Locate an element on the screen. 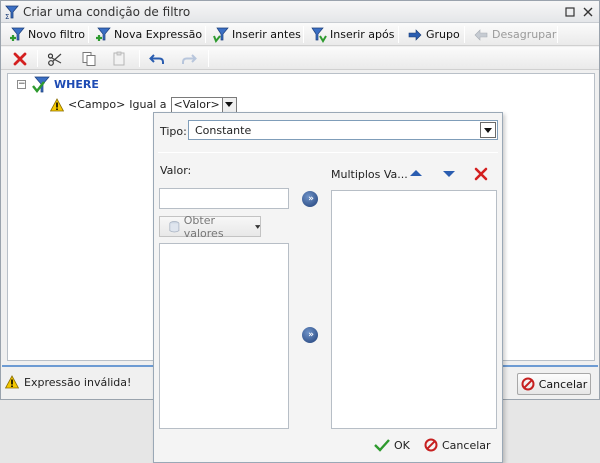 Image resolution: width=600 pixels, height=463 pixels. condition-value-dropdown: <Valor> is located at coordinates (203, 104).